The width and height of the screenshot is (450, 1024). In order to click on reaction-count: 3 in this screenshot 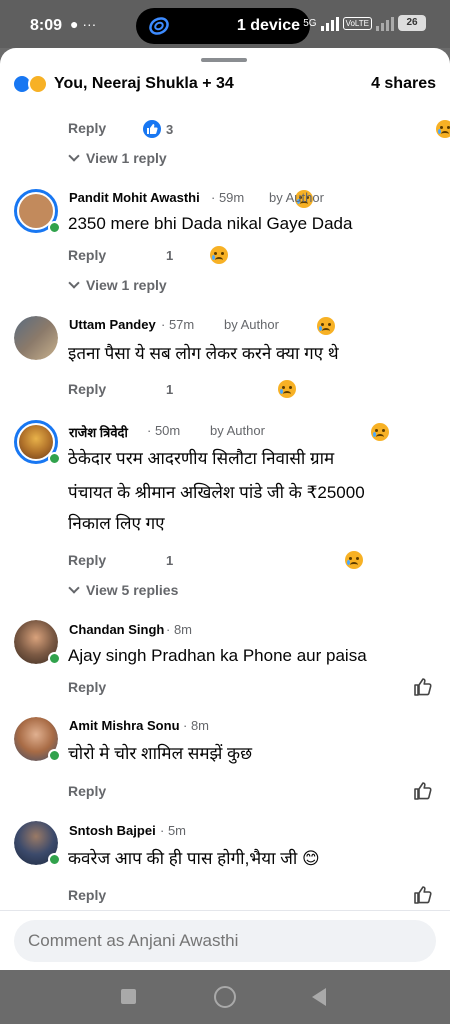, I will do `click(170, 129)`.